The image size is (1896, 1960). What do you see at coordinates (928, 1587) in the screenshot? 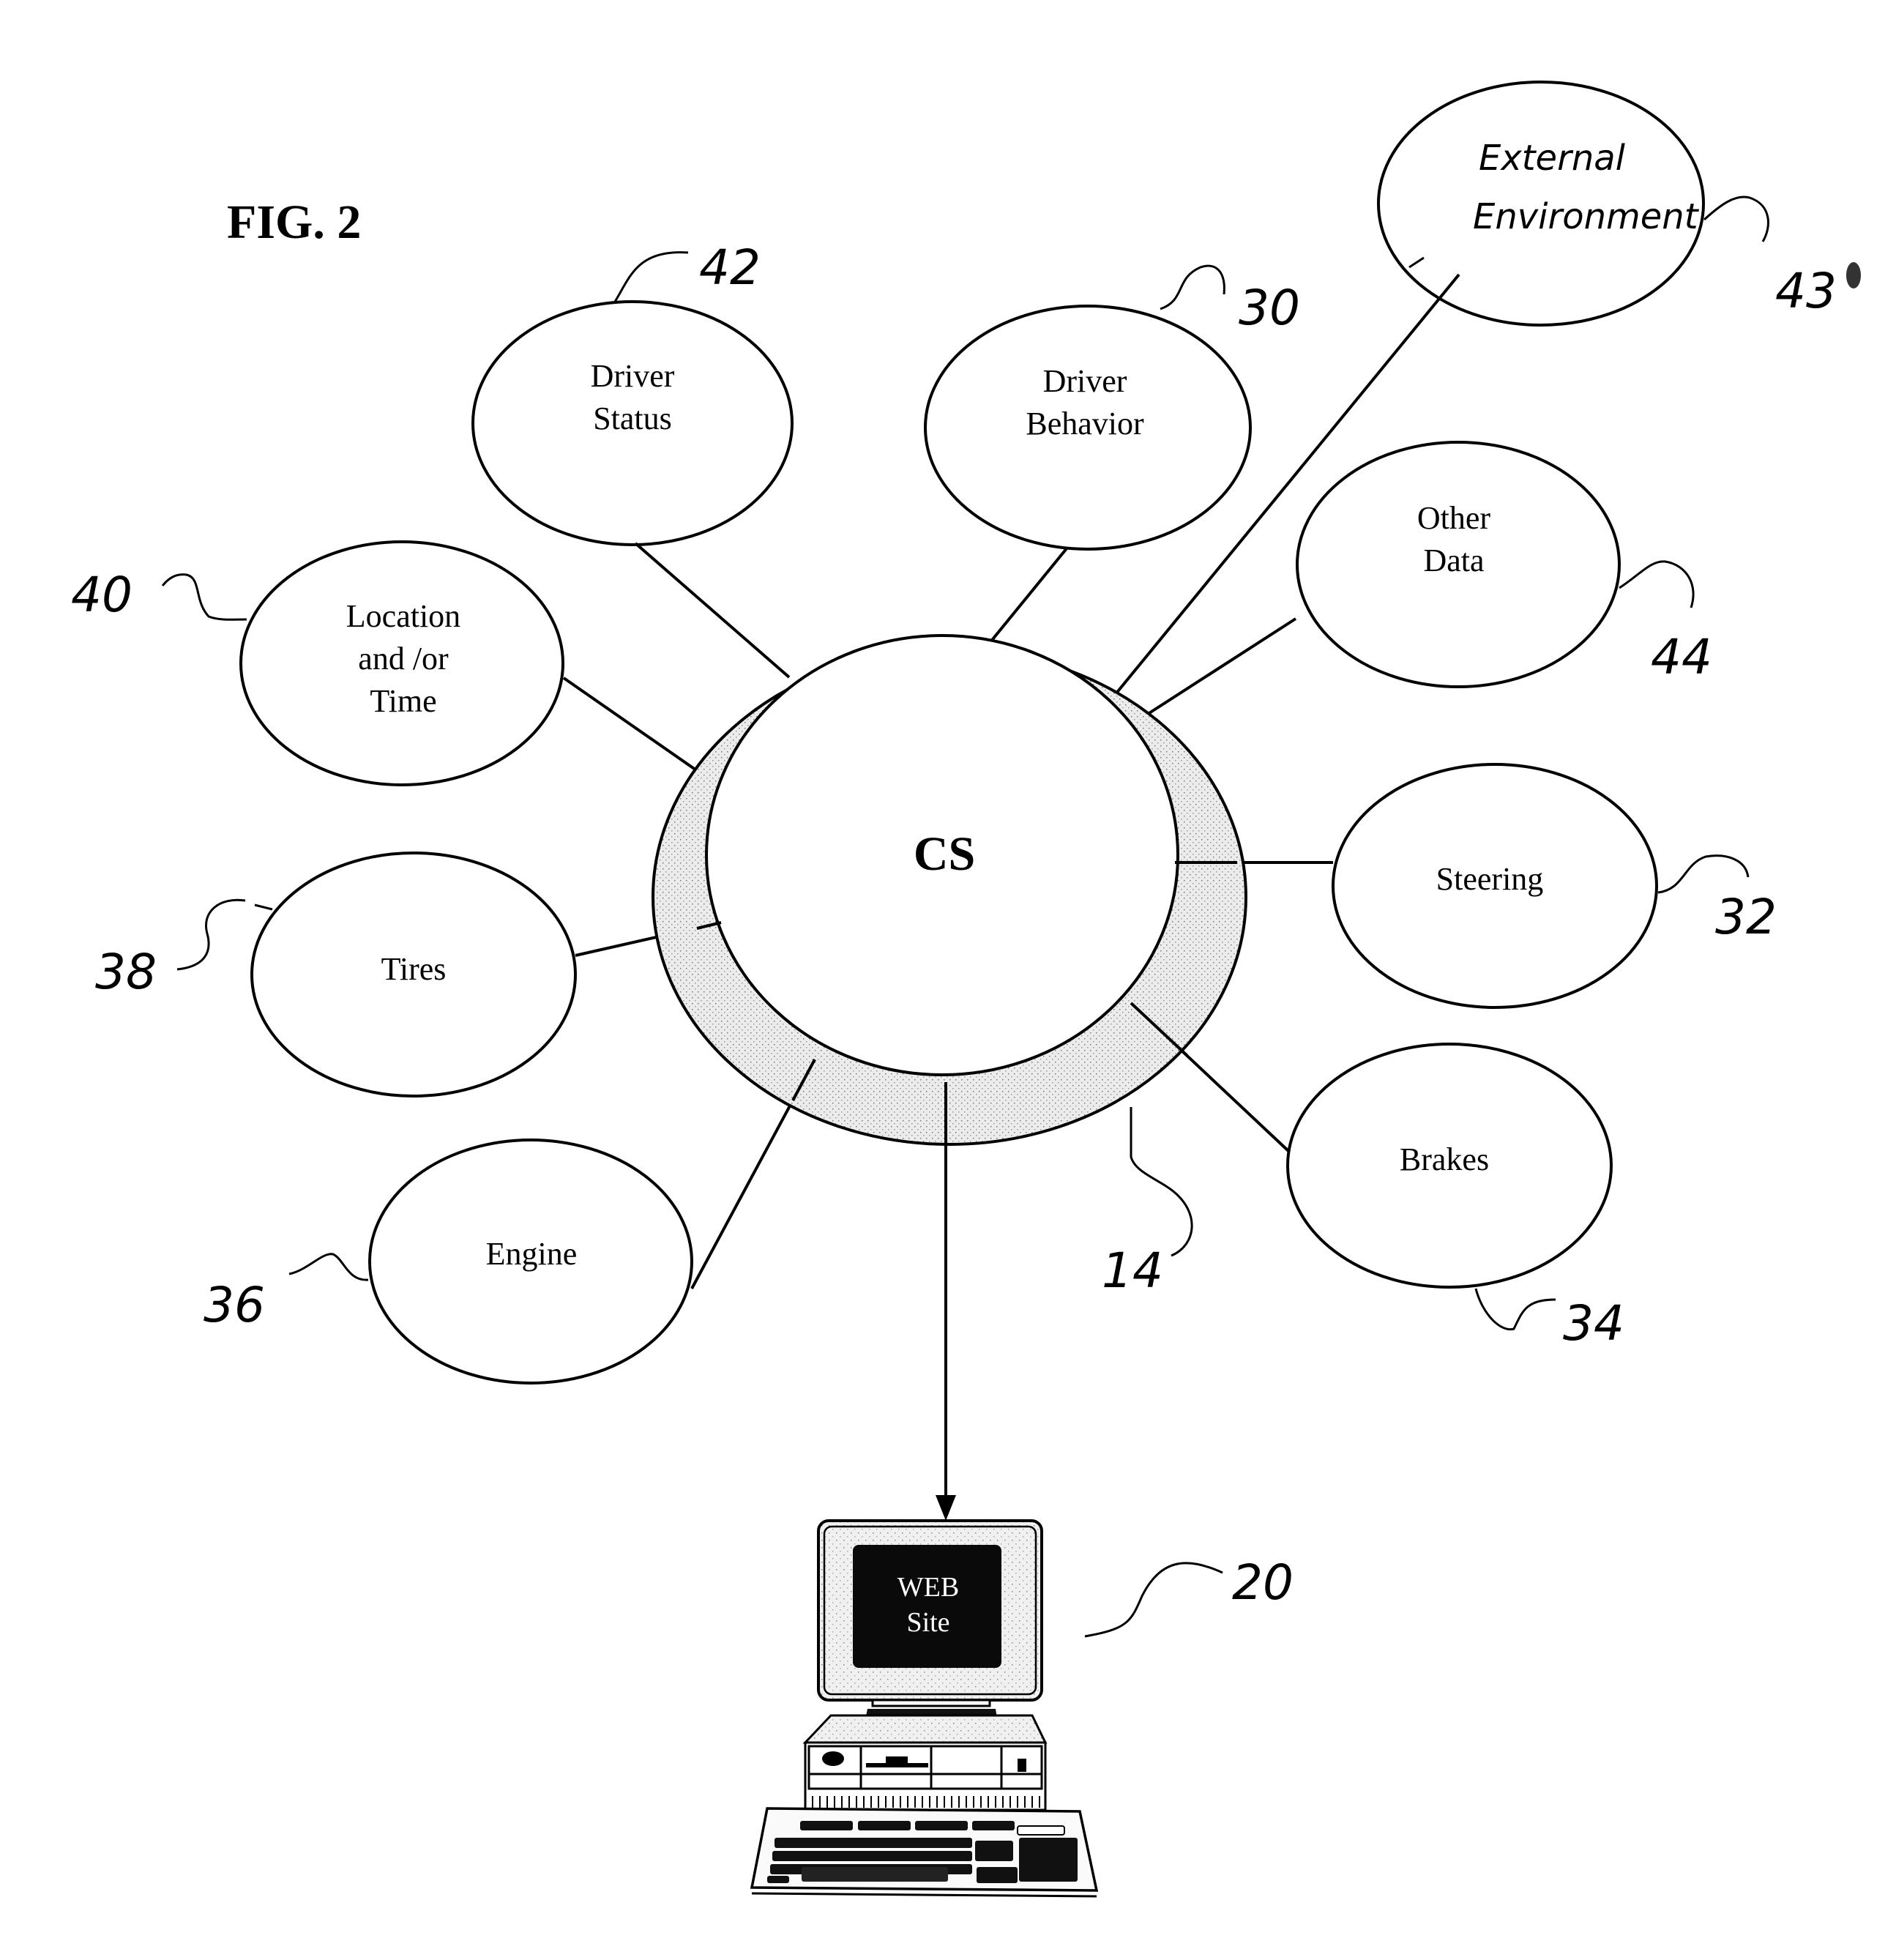
I see `screen-text: WEB` at bounding box center [928, 1587].